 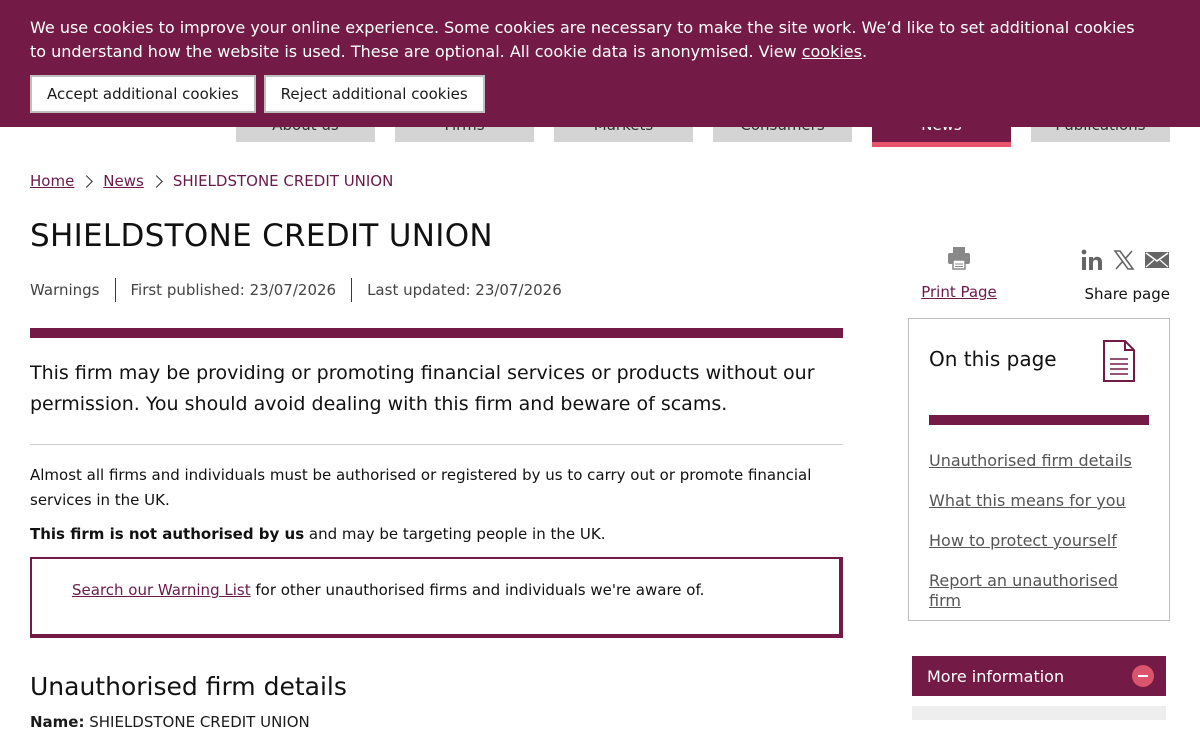 I want to click on firm-name-line: Name: SHIELDSTONE CREDIT UNION, so click(x=436, y=722).